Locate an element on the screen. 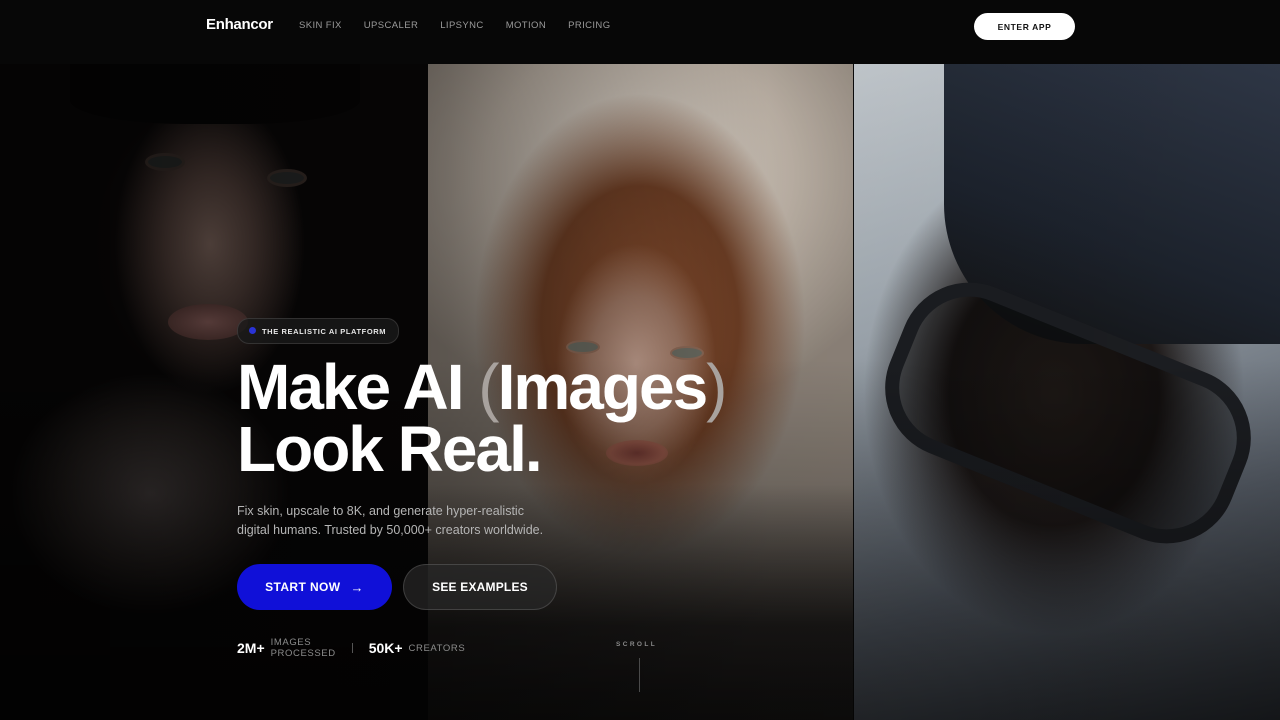 The height and width of the screenshot is (720, 1280). platform-badge: THE REALISTIC AI PLATFORM is located at coordinates (318, 331).